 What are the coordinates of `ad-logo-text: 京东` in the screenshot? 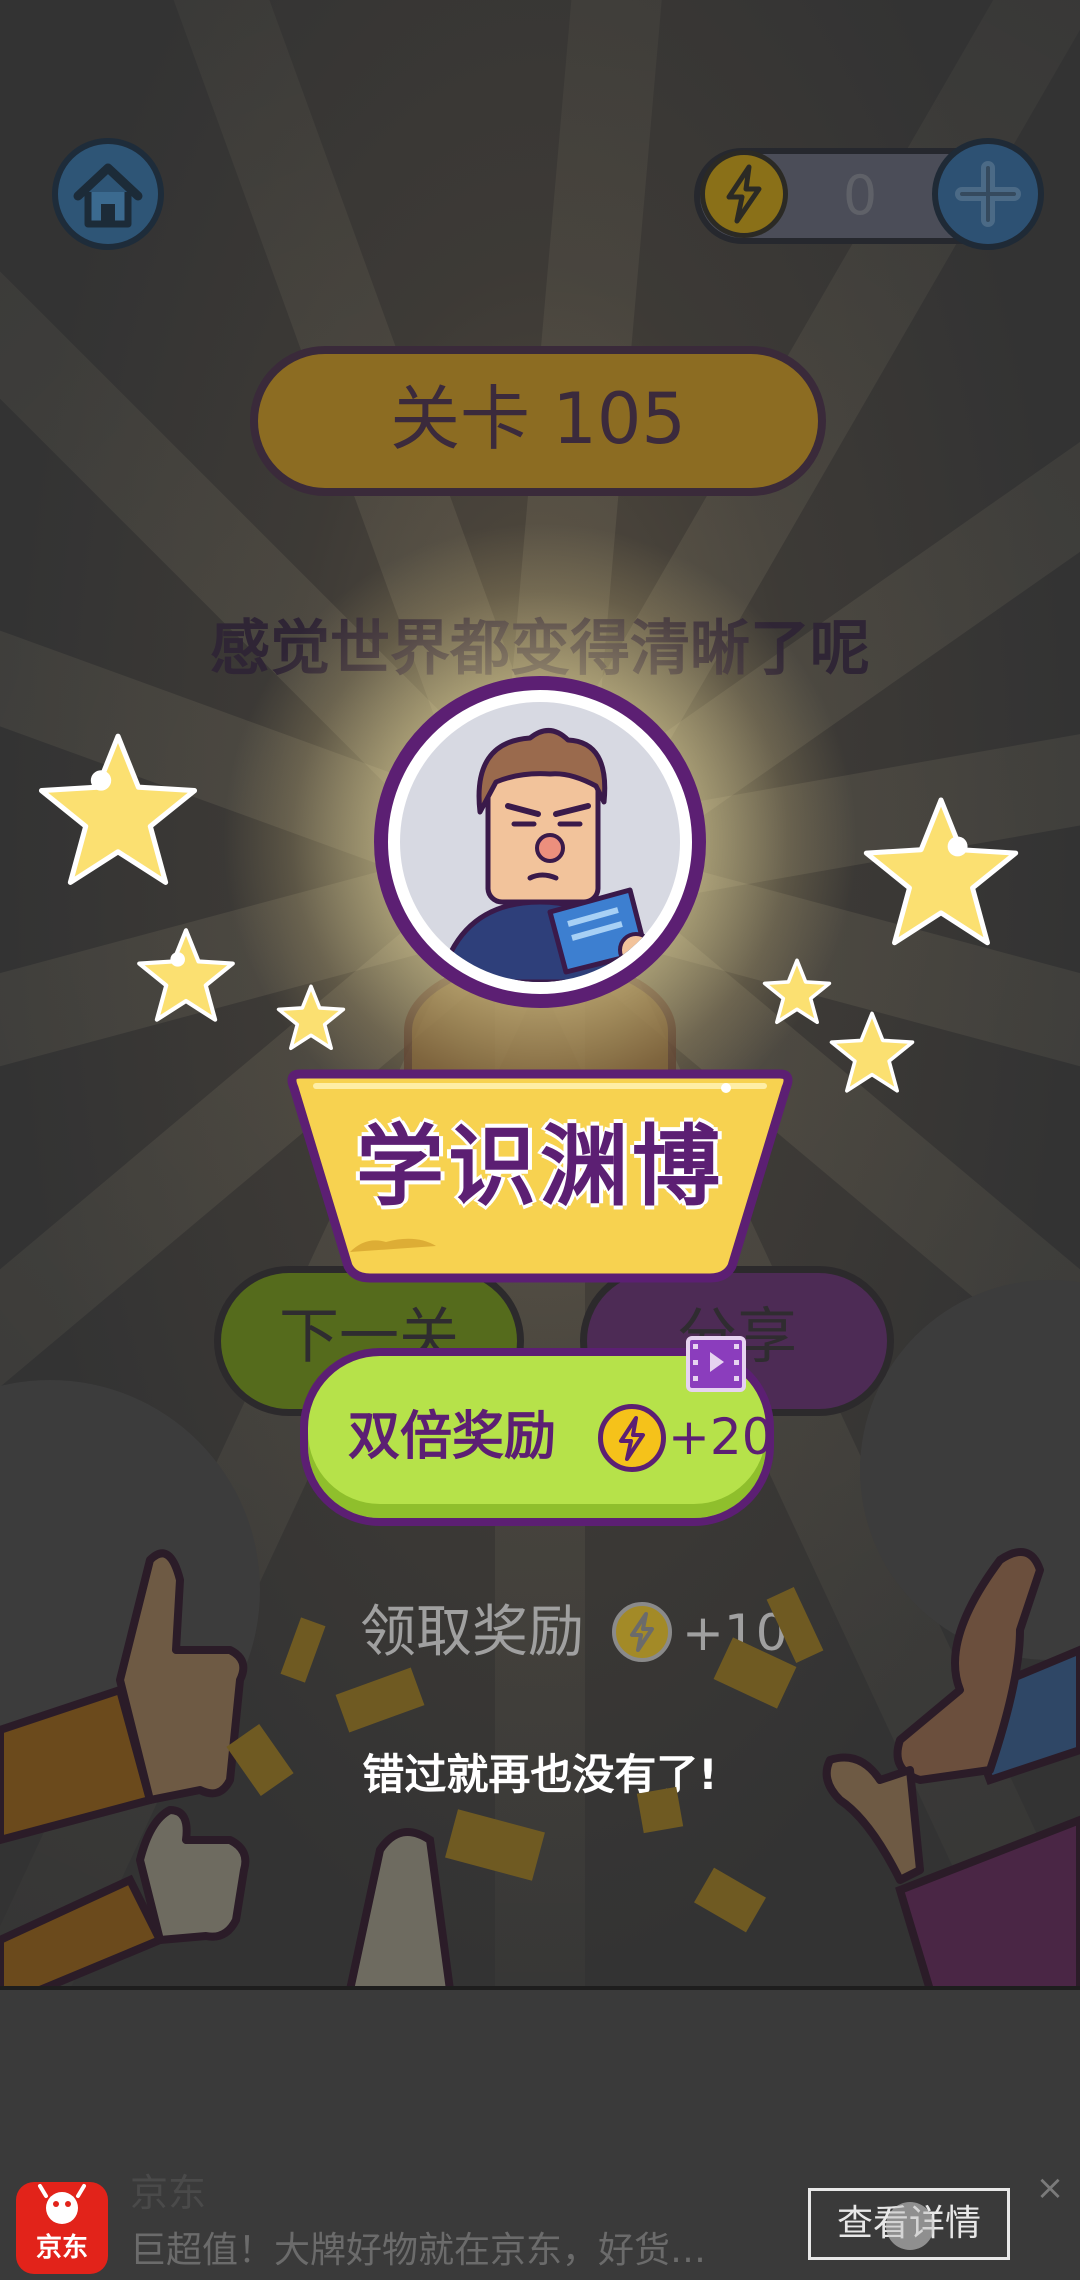 It's located at (61, 2248).